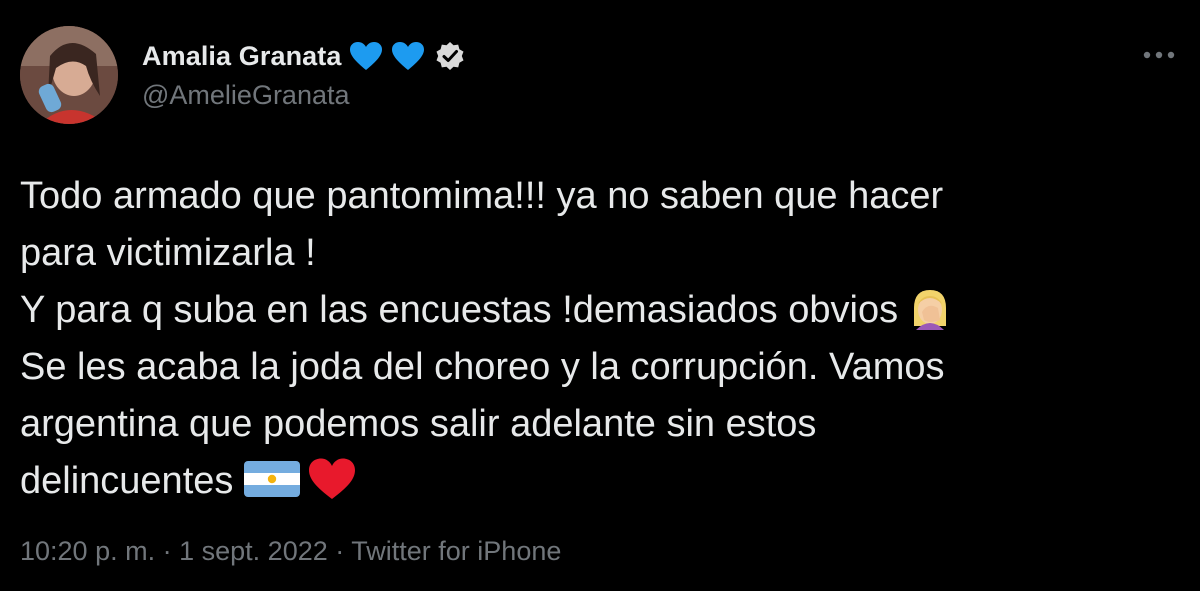 Image resolution: width=1200 pixels, height=591 pixels. What do you see at coordinates (241, 56) in the screenshot?
I see `display-name: Amalia Granata` at bounding box center [241, 56].